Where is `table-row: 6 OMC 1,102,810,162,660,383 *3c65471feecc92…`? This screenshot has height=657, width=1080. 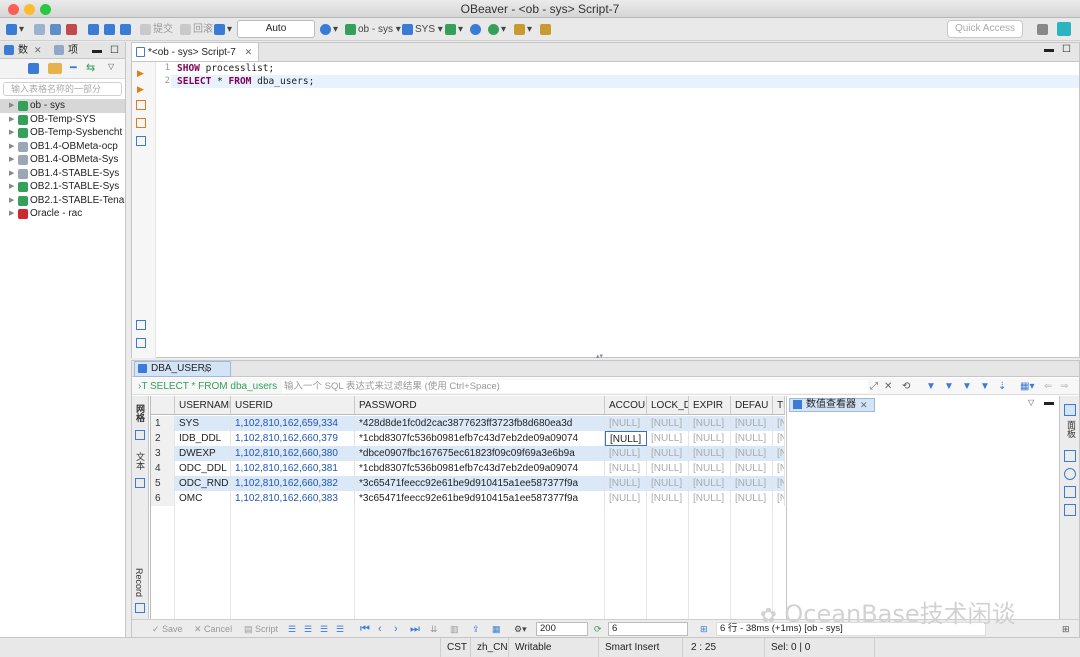 table-row: 6 OMC 1,102,810,162,660,383 *3c65471feecc92… is located at coordinates (468, 498).